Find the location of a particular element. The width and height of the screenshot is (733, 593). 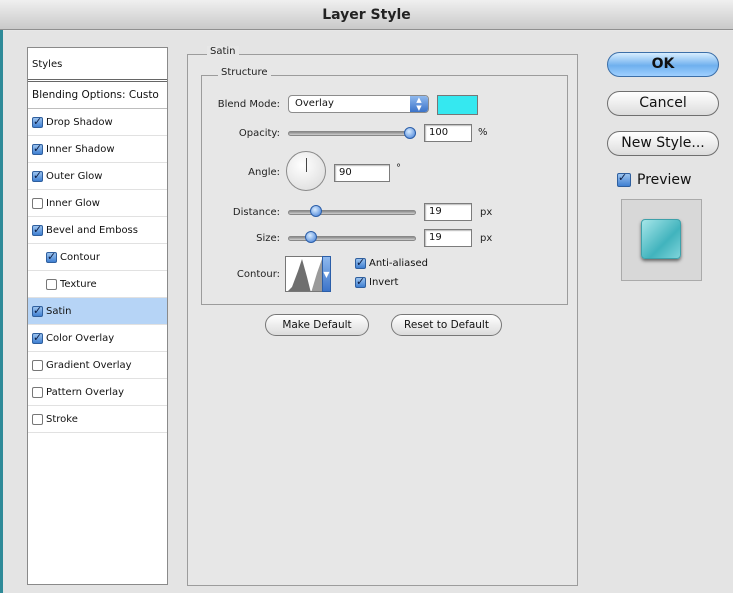

style-item-label: Gradient Overlay is located at coordinates (89, 365).